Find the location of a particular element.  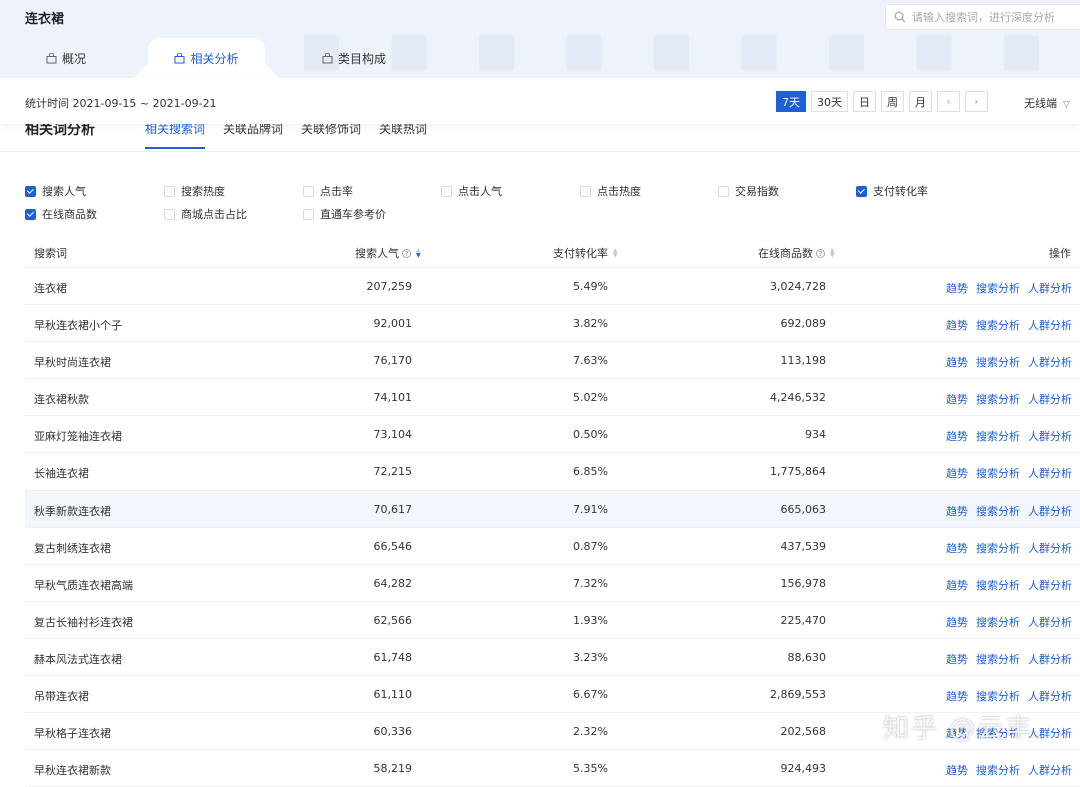

subtab-brand: 关联品牌词 is located at coordinates (253, 134).